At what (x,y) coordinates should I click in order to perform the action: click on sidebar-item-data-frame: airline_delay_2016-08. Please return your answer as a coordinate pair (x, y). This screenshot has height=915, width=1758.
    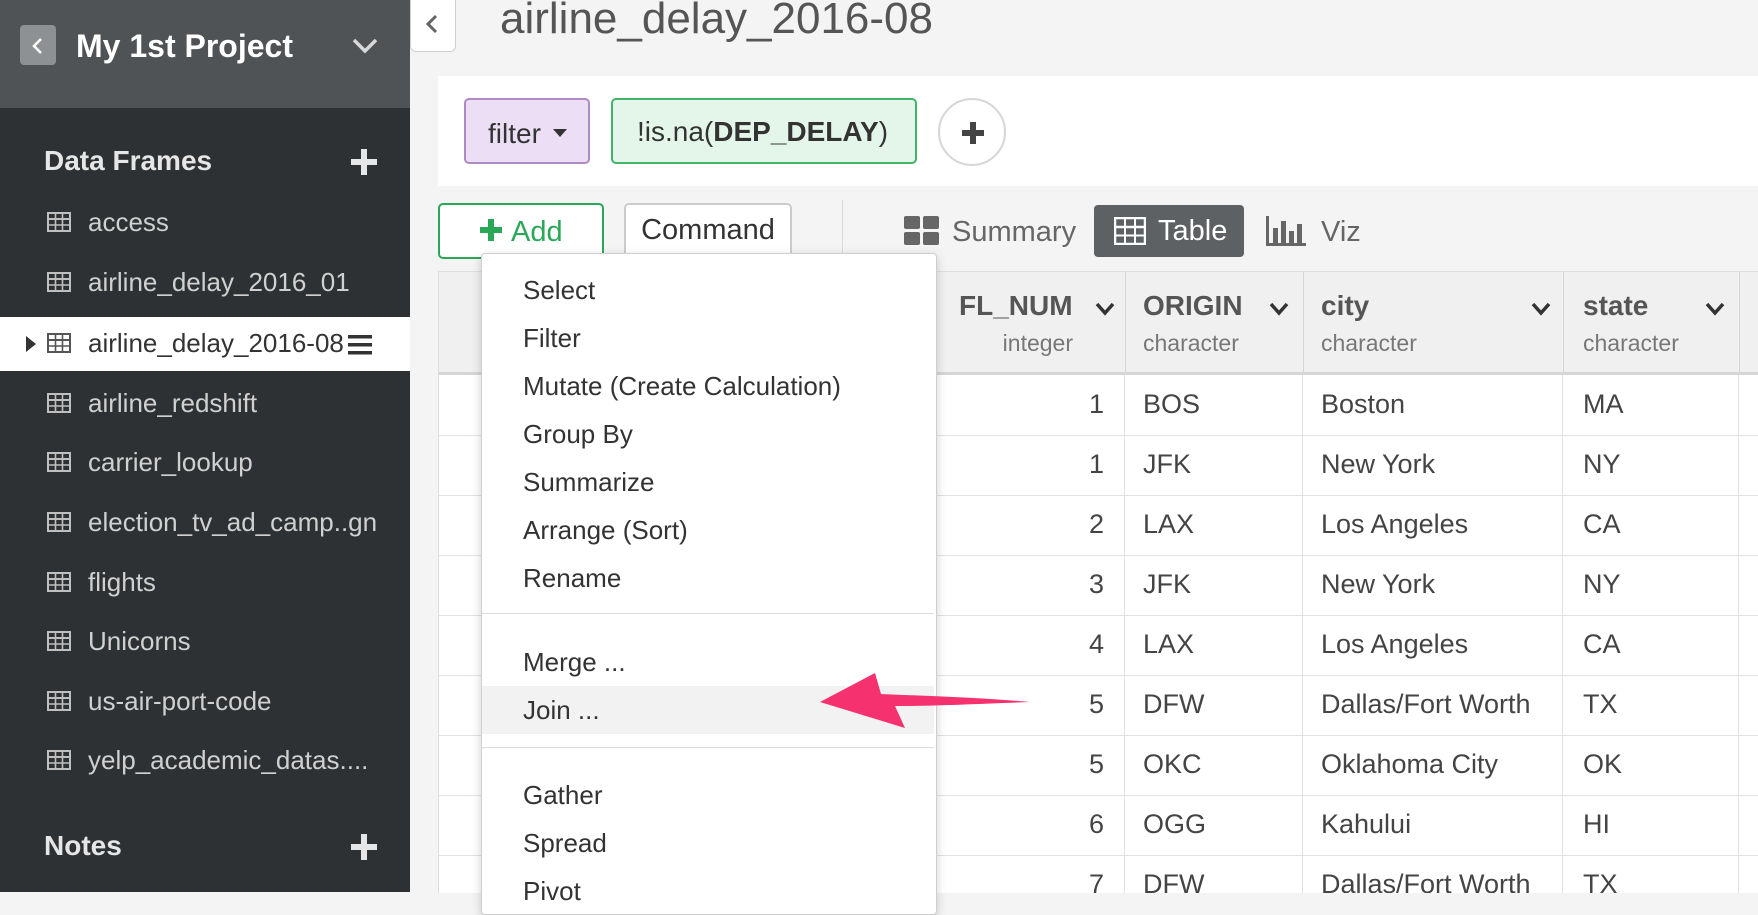
    Looking at the image, I should click on (205, 344).